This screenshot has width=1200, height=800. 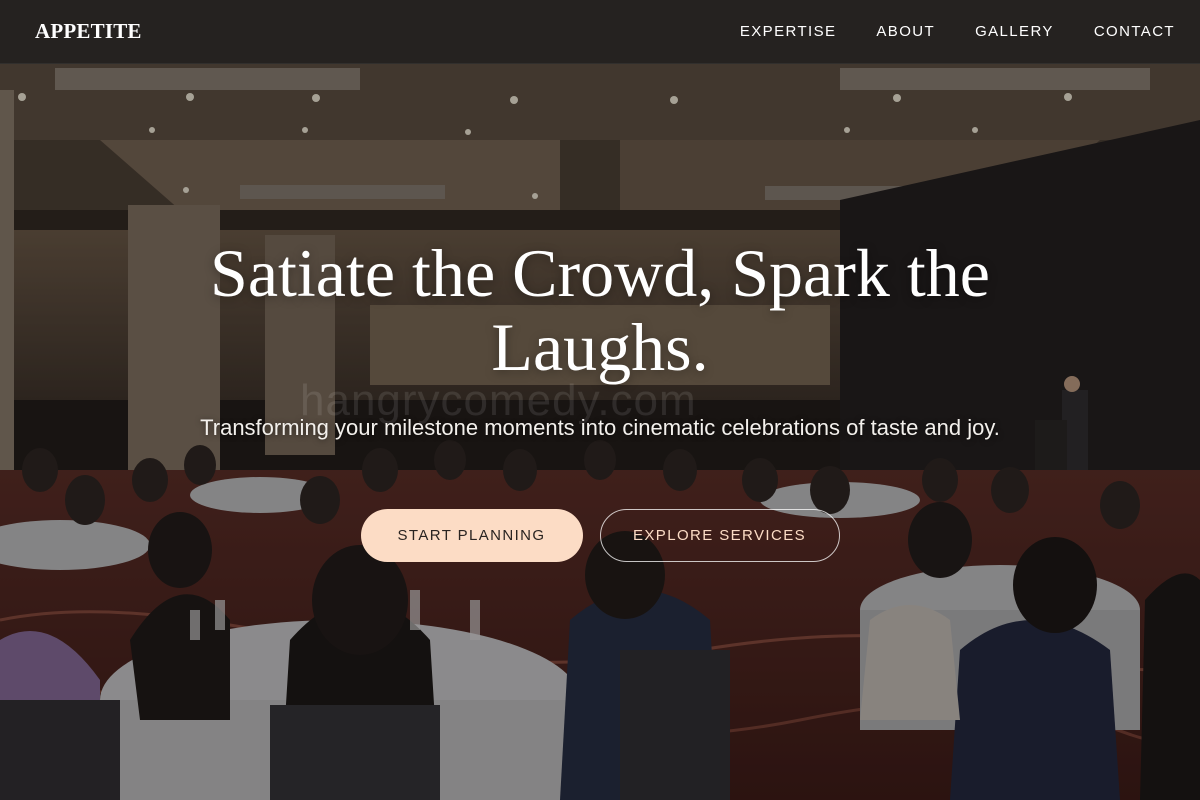 What do you see at coordinates (88, 31) in the screenshot?
I see `site-logo: APPETITE` at bounding box center [88, 31].